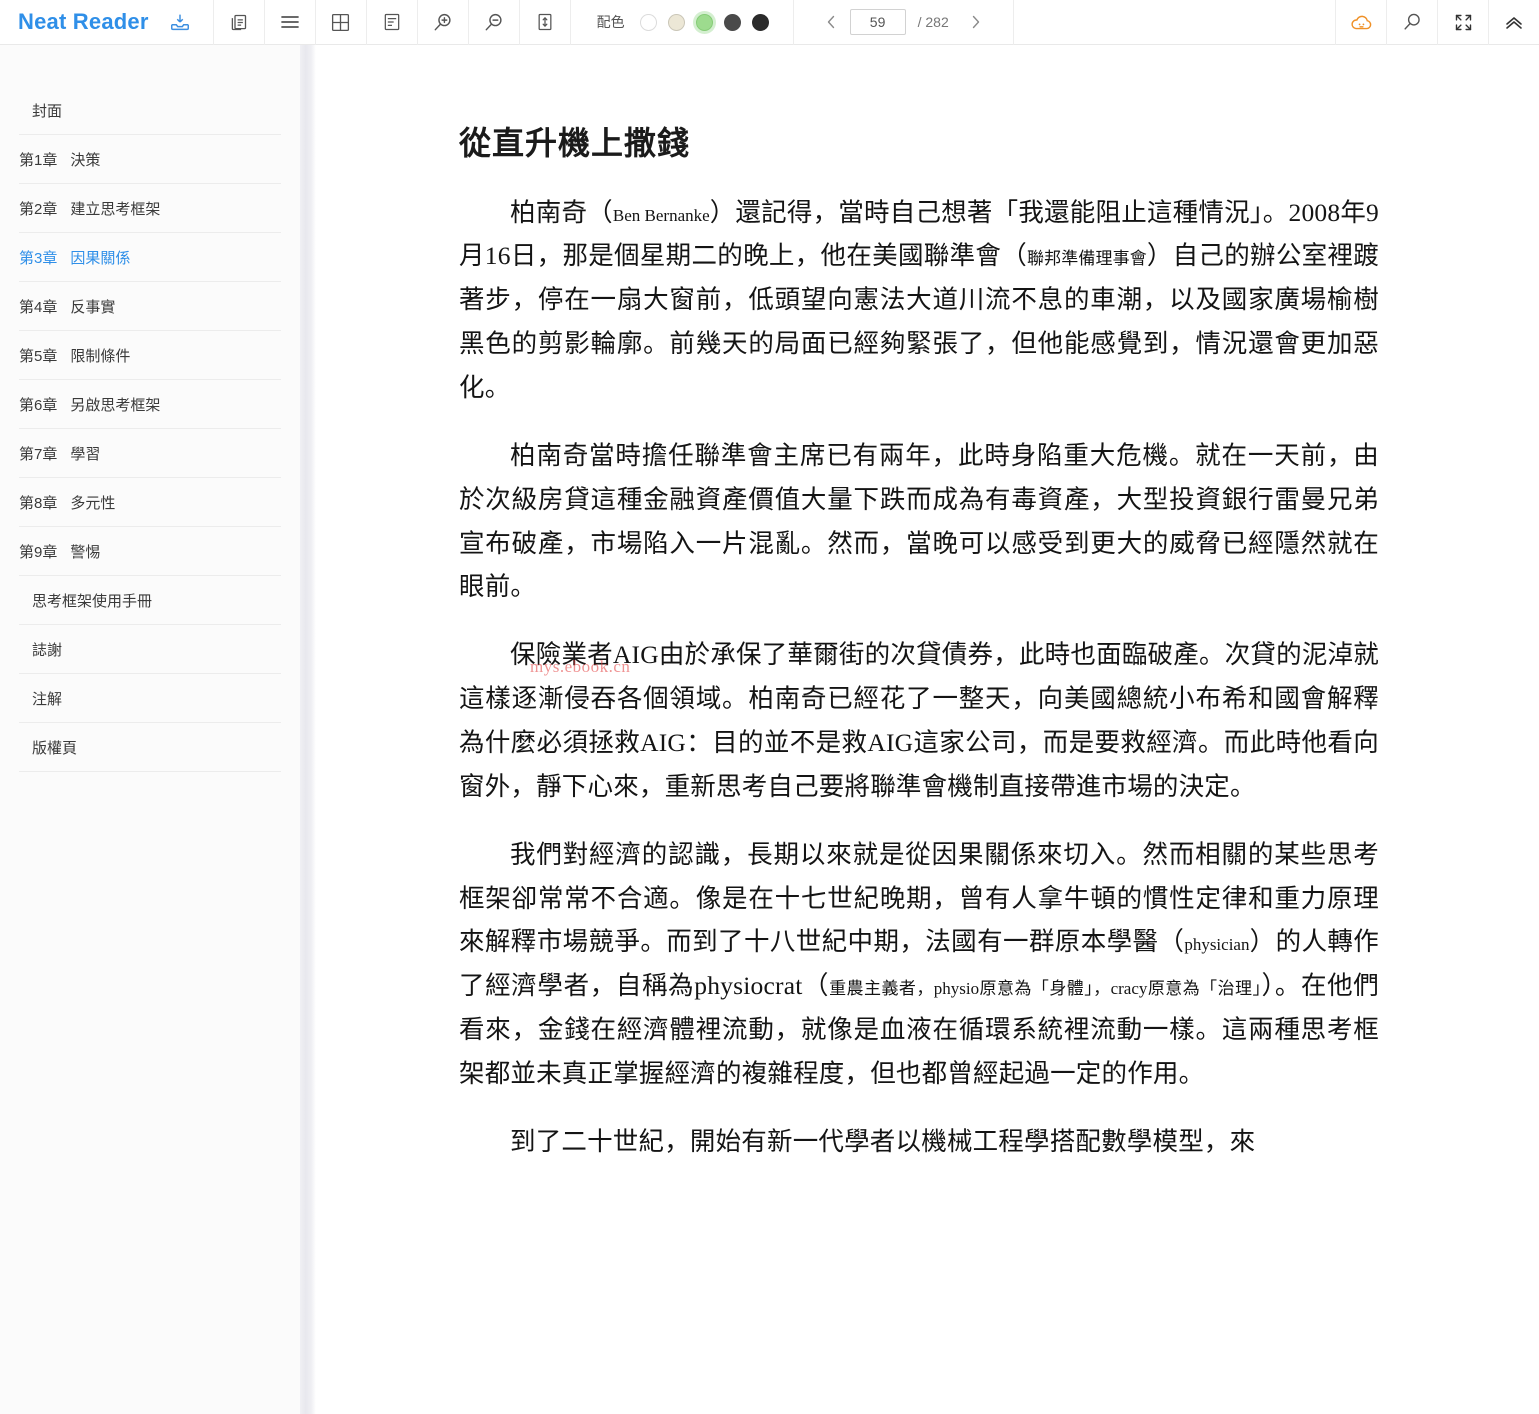 The height and width of the screenshot is (1414, 1539). Describe the element at coordinates (85, 552) in the screenshot. I see `toc-label: 警惕` at that location.